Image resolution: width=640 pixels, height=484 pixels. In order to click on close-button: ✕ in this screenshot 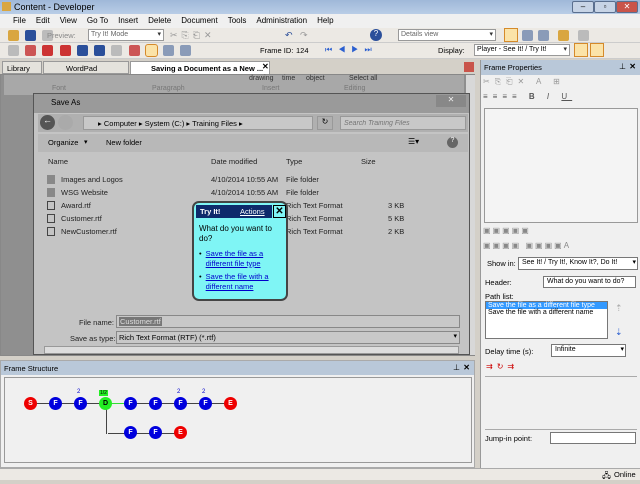, I will do `click(627, 7)`.